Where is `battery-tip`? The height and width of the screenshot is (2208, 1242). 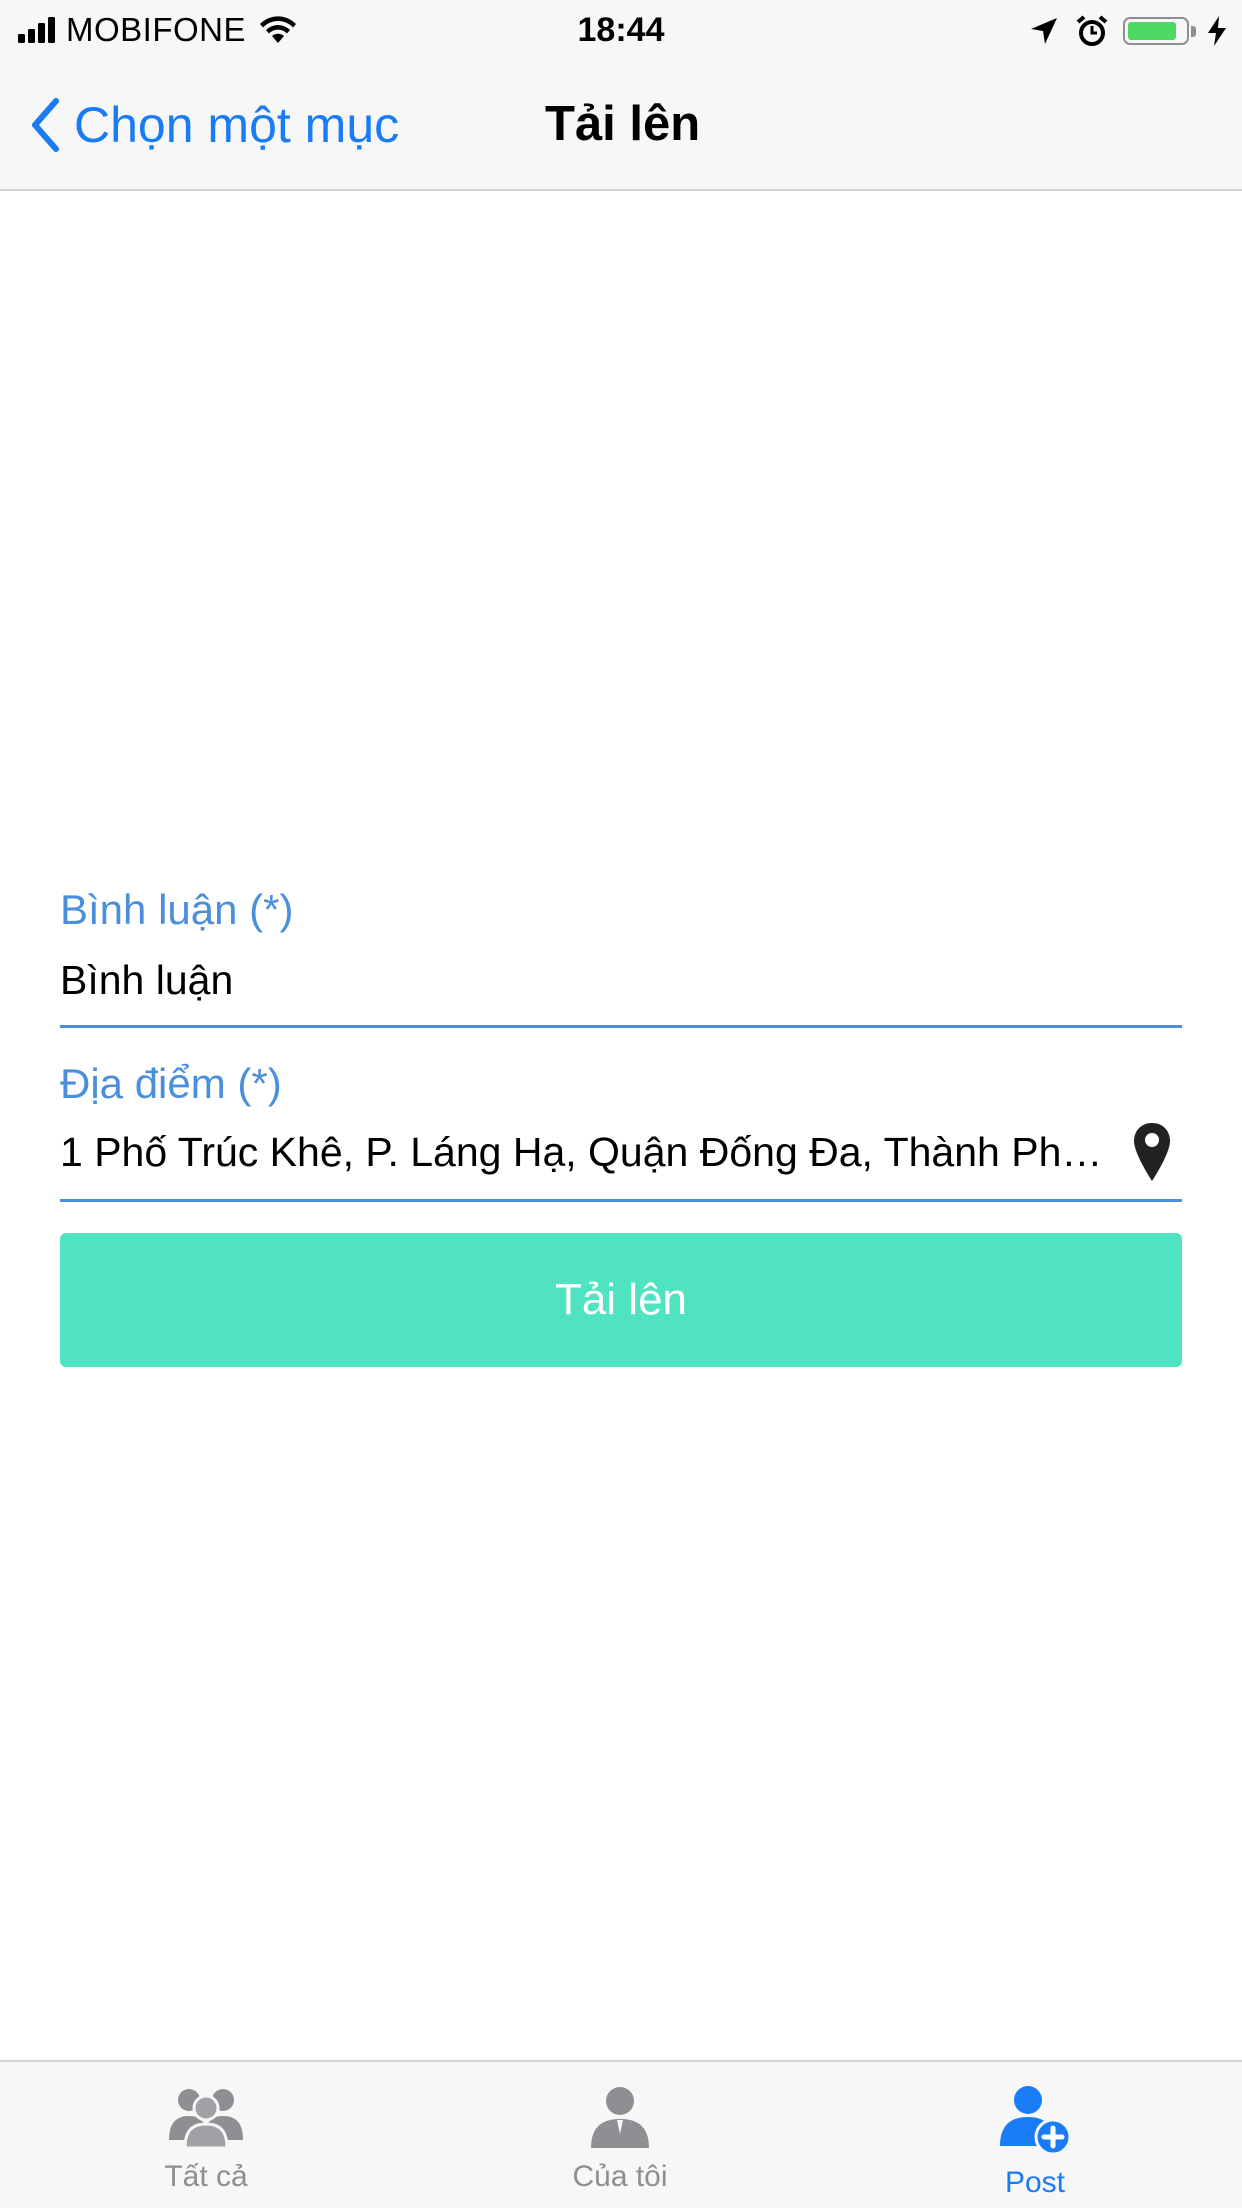 battery-tip is located at coordinates (1193, 31).